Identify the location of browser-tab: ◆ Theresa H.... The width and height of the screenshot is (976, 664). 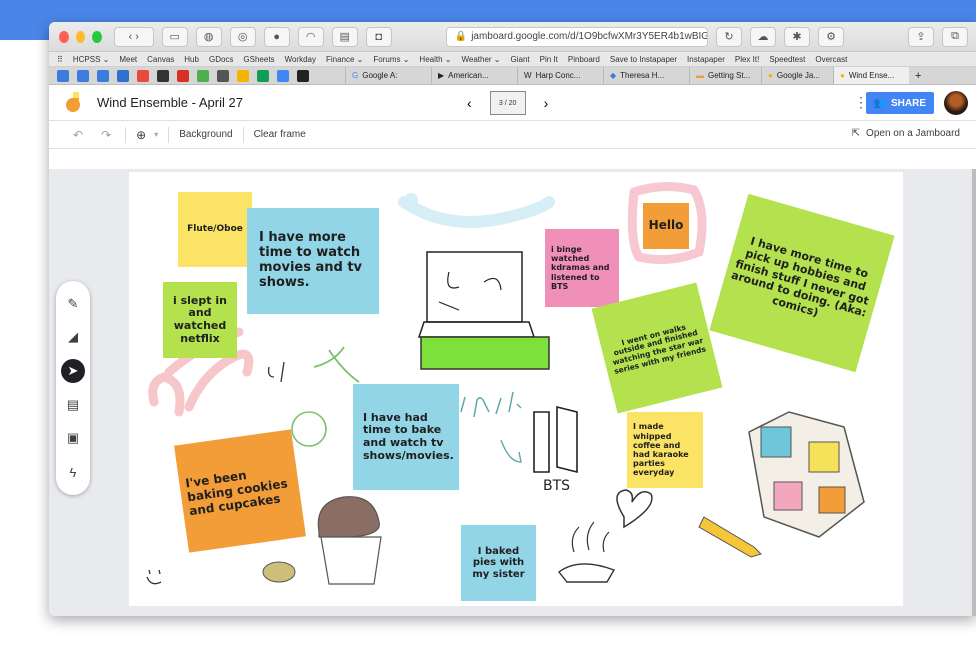
(646, 75).